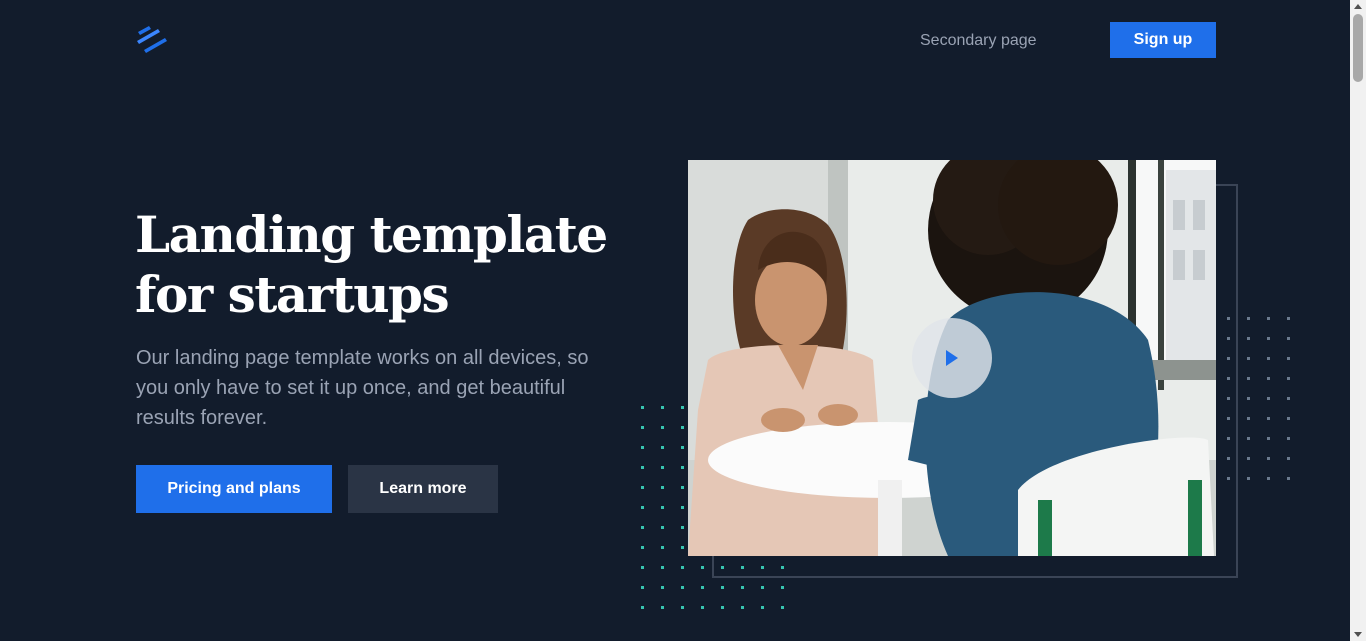 The width and height of the screenshot is (1366, 641). I want to click on logo-icon, so click(152, 40).